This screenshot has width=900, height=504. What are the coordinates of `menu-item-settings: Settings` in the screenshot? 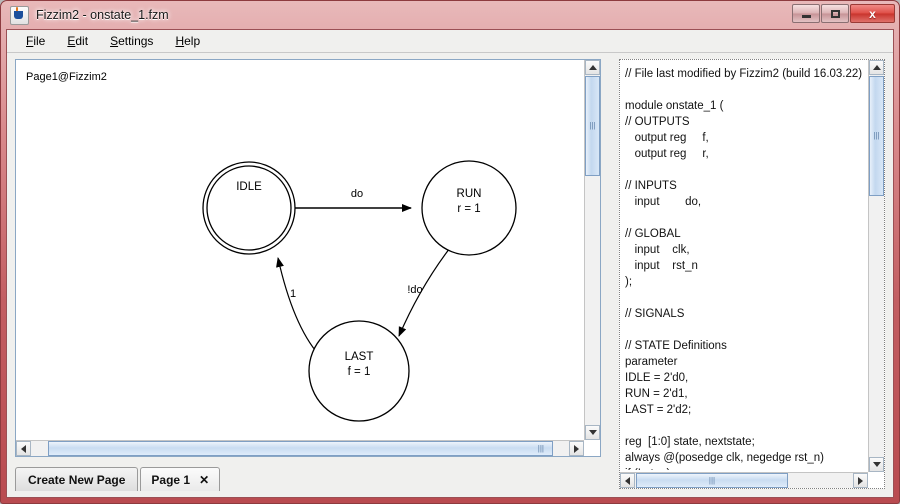 It's located at (131, 41).